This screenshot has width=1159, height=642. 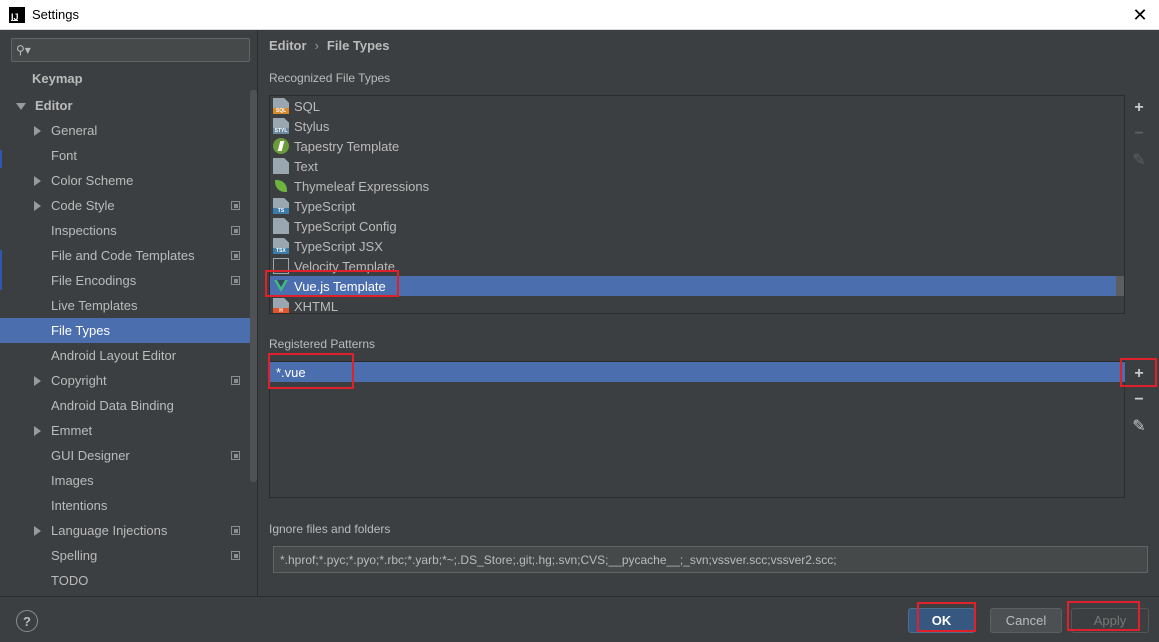 What do you see at coordinates (57, 78) in the screenshot?
I see `sidebar-item-label: Keymap` at bounding box center [57, 78].